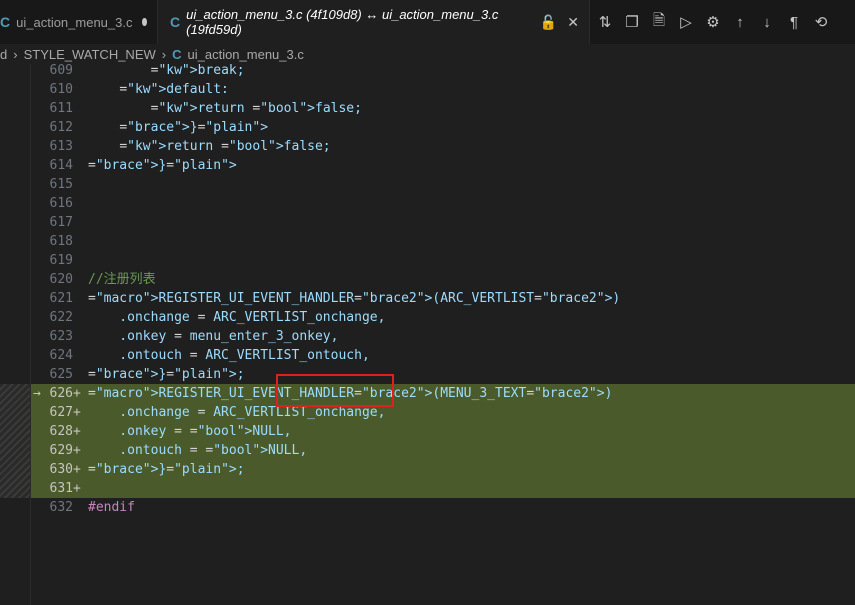 This screenshot has height=605, width=855. I want to click on editor-toolbar: ⇅ ❐ 🗎 ▷ ⚙ ↑ ↓ ¶ ⟲, so click(722, 22).